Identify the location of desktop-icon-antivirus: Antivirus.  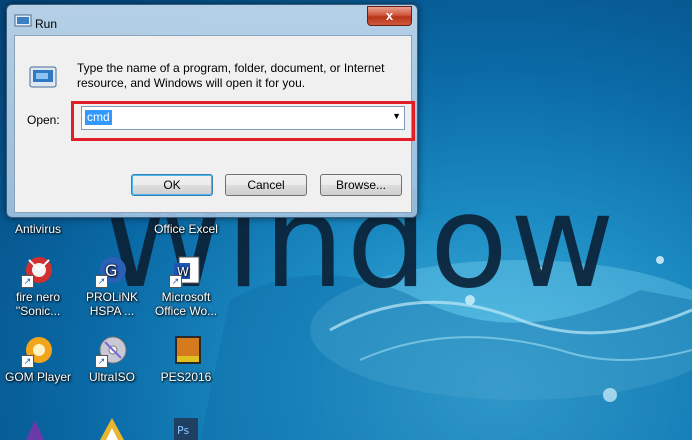
(38, 229).